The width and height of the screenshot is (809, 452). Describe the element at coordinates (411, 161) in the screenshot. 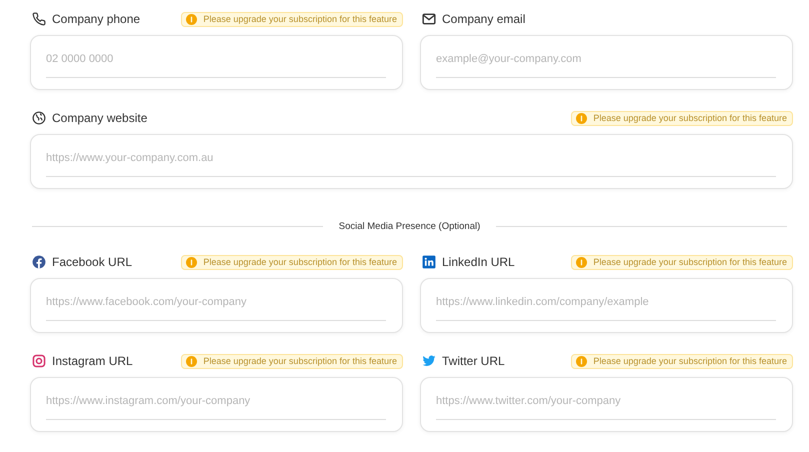

I see `input-field: https://www.your-company.com.au` at that location.